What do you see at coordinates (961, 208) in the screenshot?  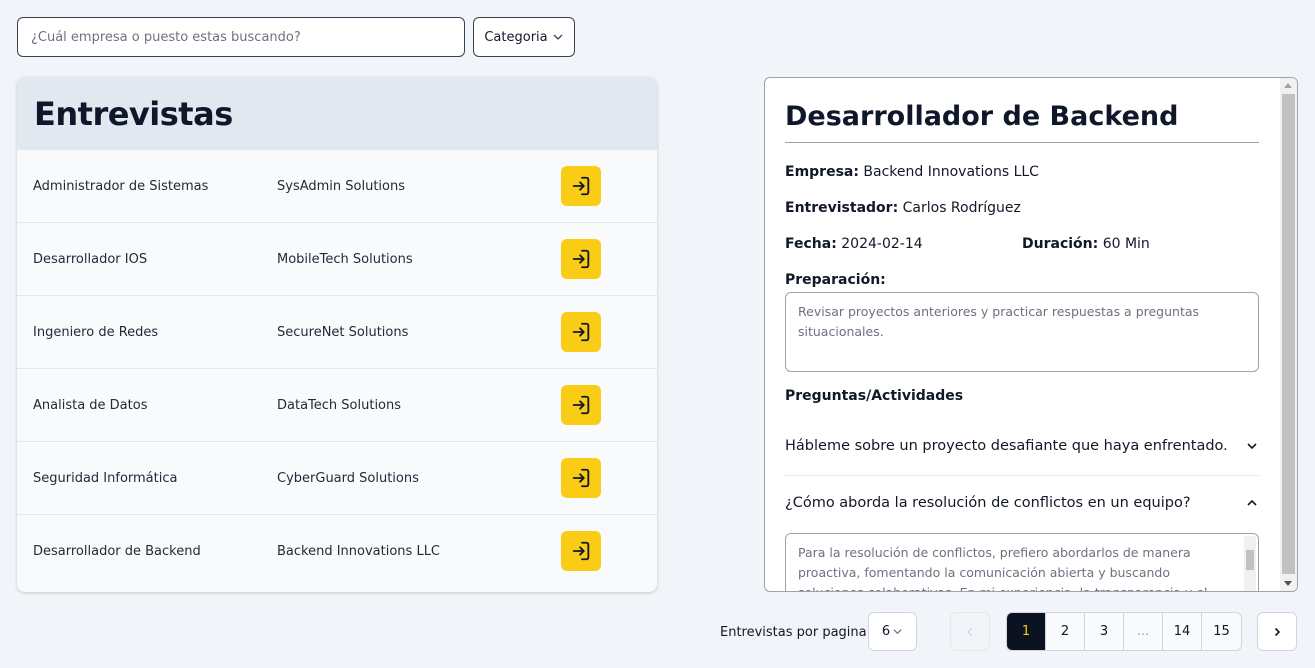 I see `interviewer-value: Carlos Rodríguez` at bounding box center [961, 208].